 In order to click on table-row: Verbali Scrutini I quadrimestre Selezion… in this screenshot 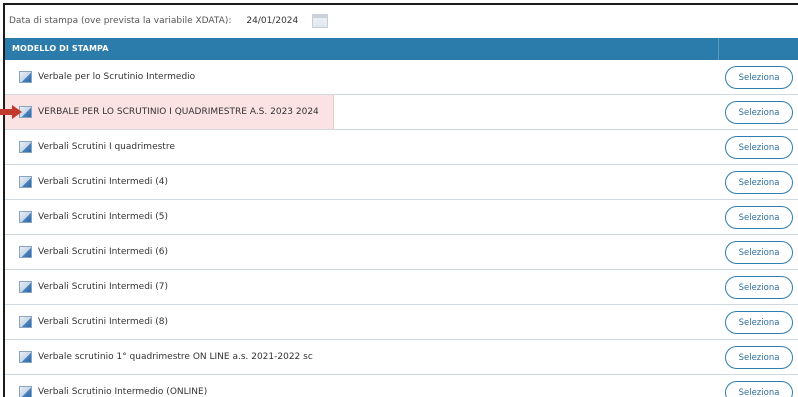, I will do `click(401, 147)`.